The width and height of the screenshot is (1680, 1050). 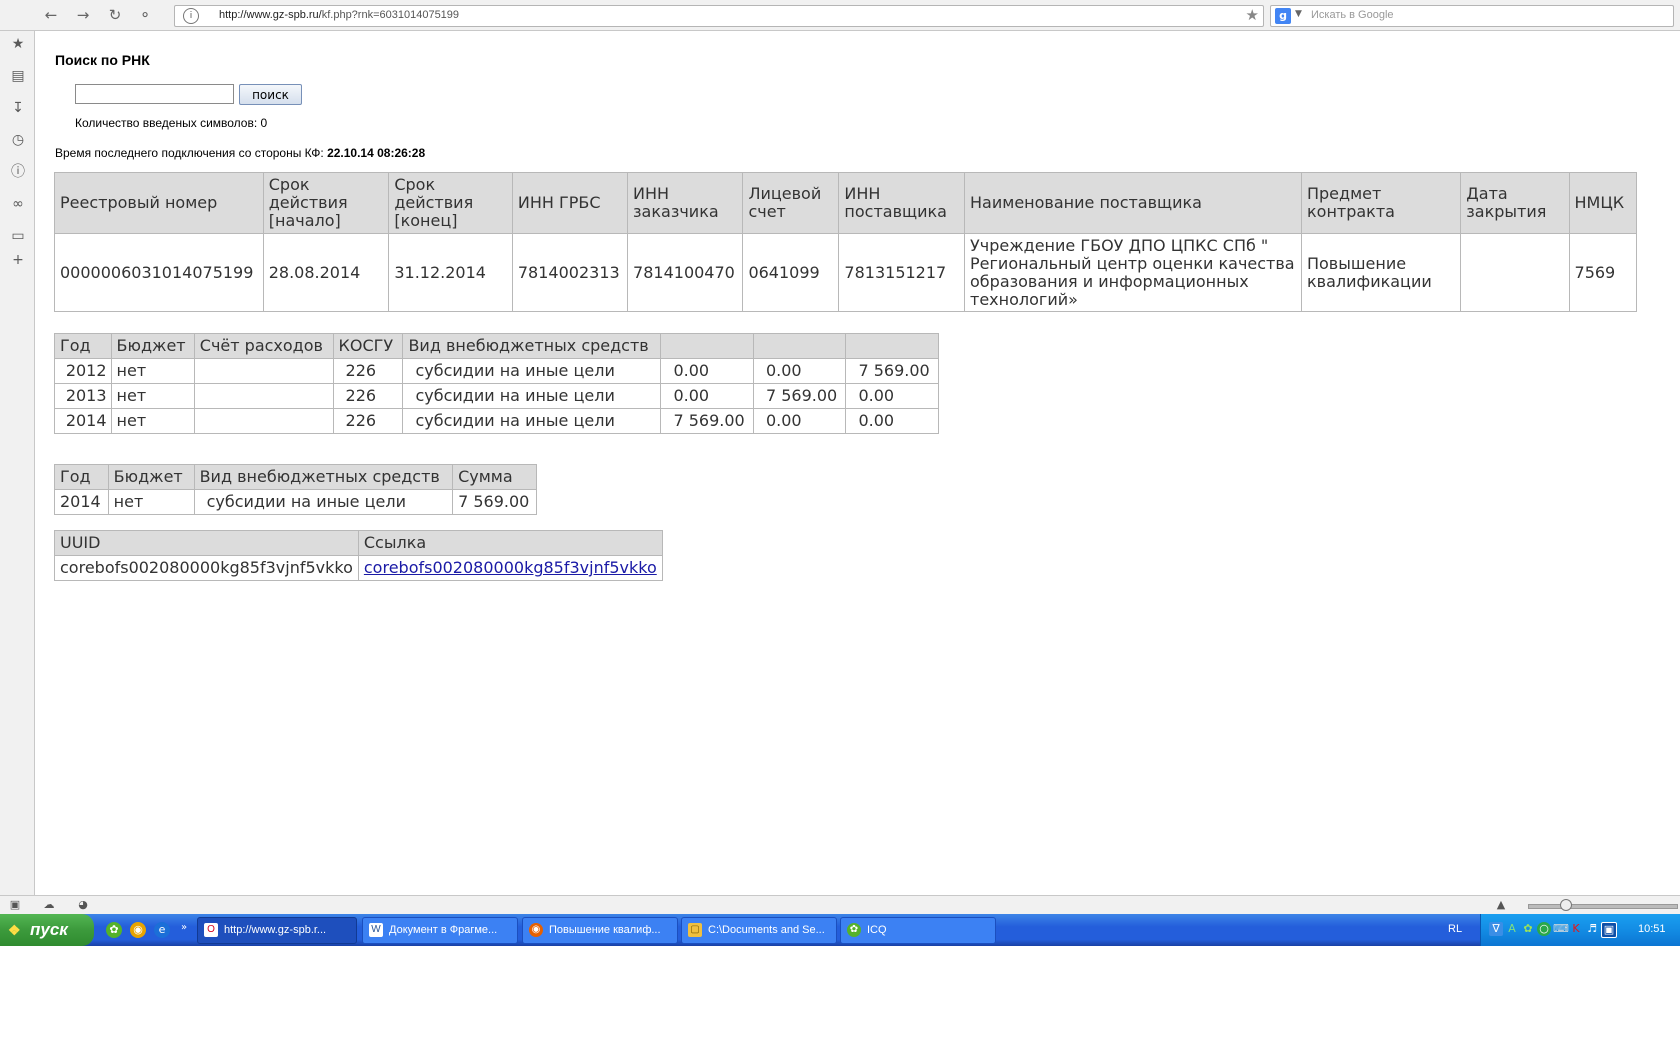 What do you see at coordinates (145, 15) in the screenshot?
I see `key-icon: ⚬` at bounding box center [145, 15].